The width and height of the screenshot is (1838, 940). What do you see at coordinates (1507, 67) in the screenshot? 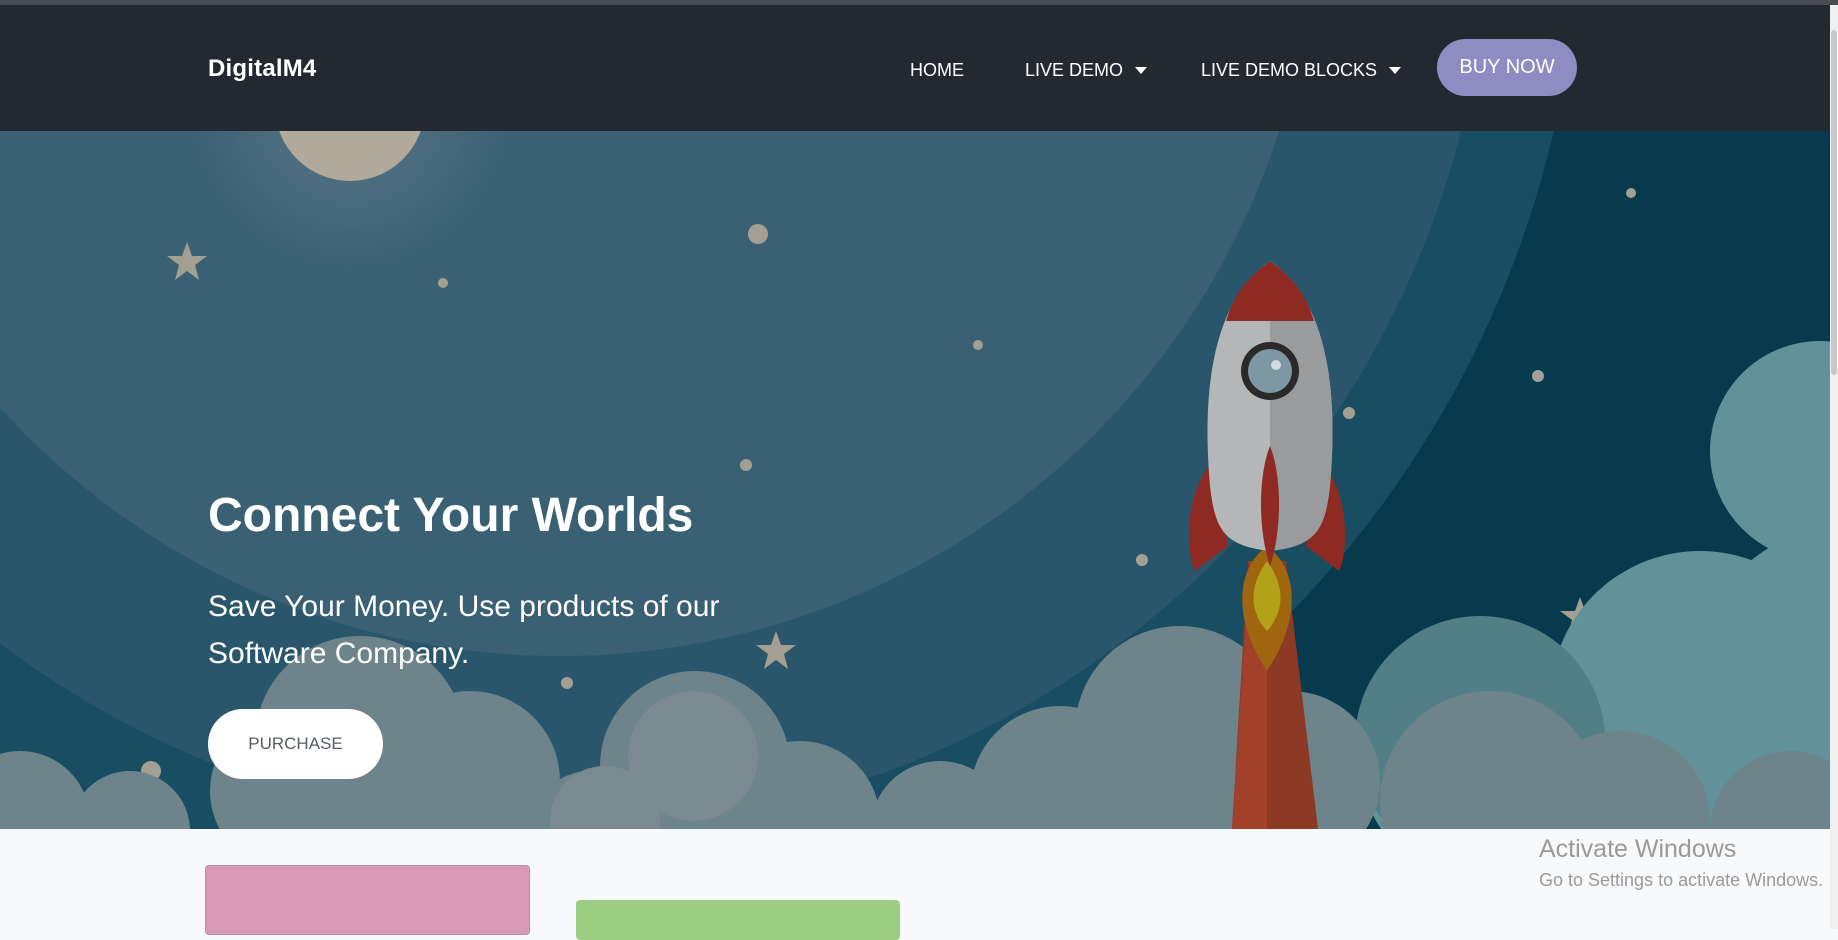
I see `buy-now-button: BUY NOW` at bounding box center [1507, 67].